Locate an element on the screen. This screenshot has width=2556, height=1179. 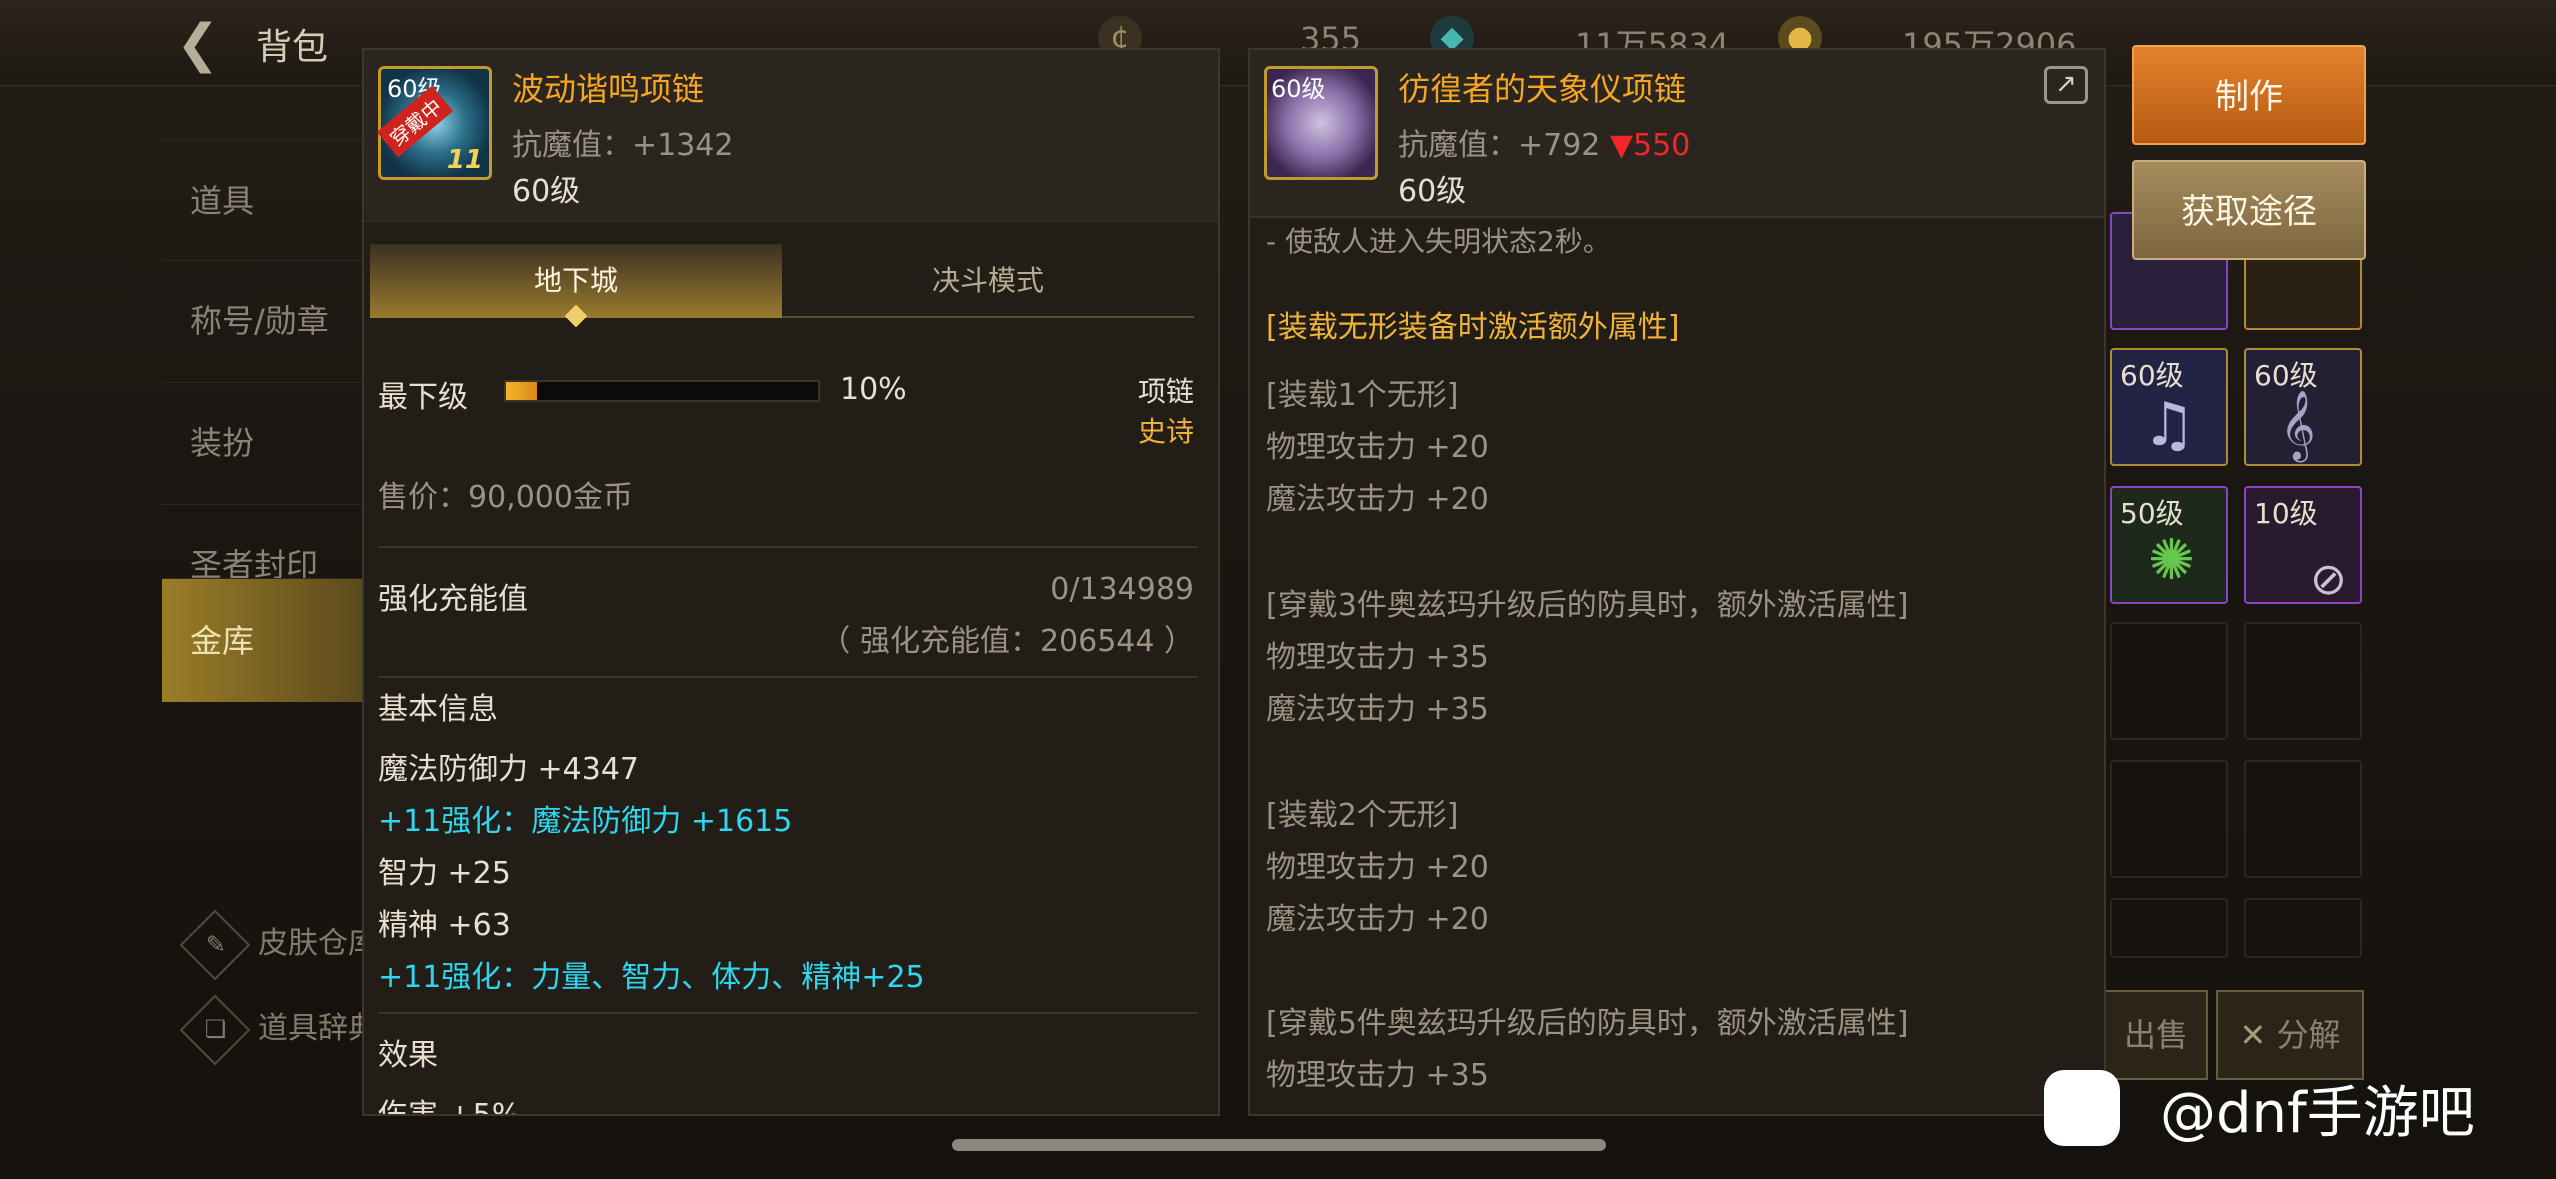
tooltip-header: 60级 彷徨者的天象仪项链 抗魔值：+792 ▼550 60级 ↗ is located at coordinates (1677, 134).